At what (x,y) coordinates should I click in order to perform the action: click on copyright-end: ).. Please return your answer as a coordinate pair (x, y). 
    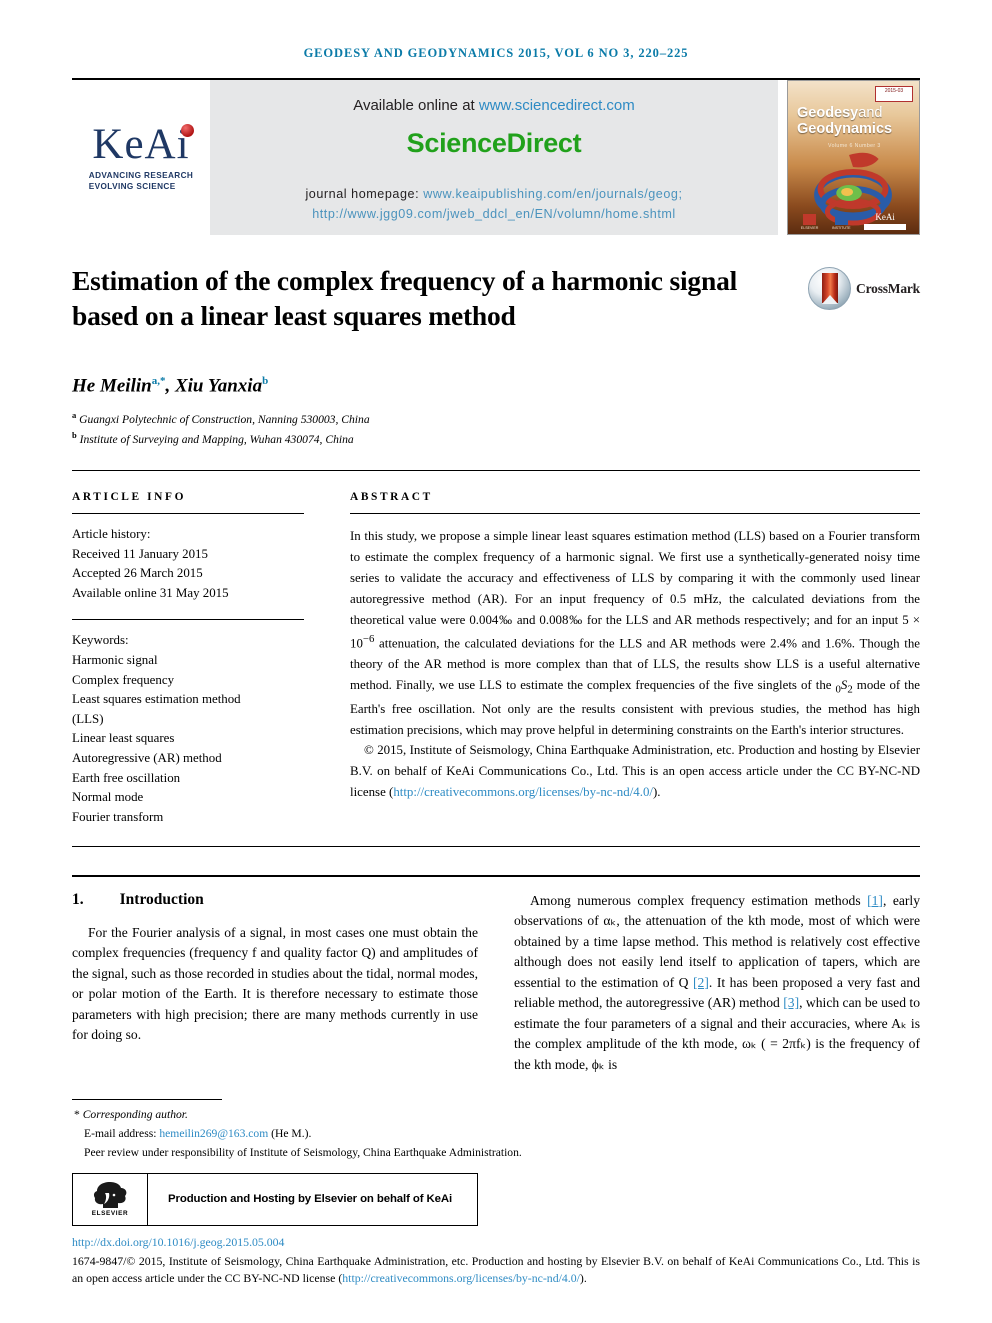
    Looking at the image, I should click on (583, 1278).